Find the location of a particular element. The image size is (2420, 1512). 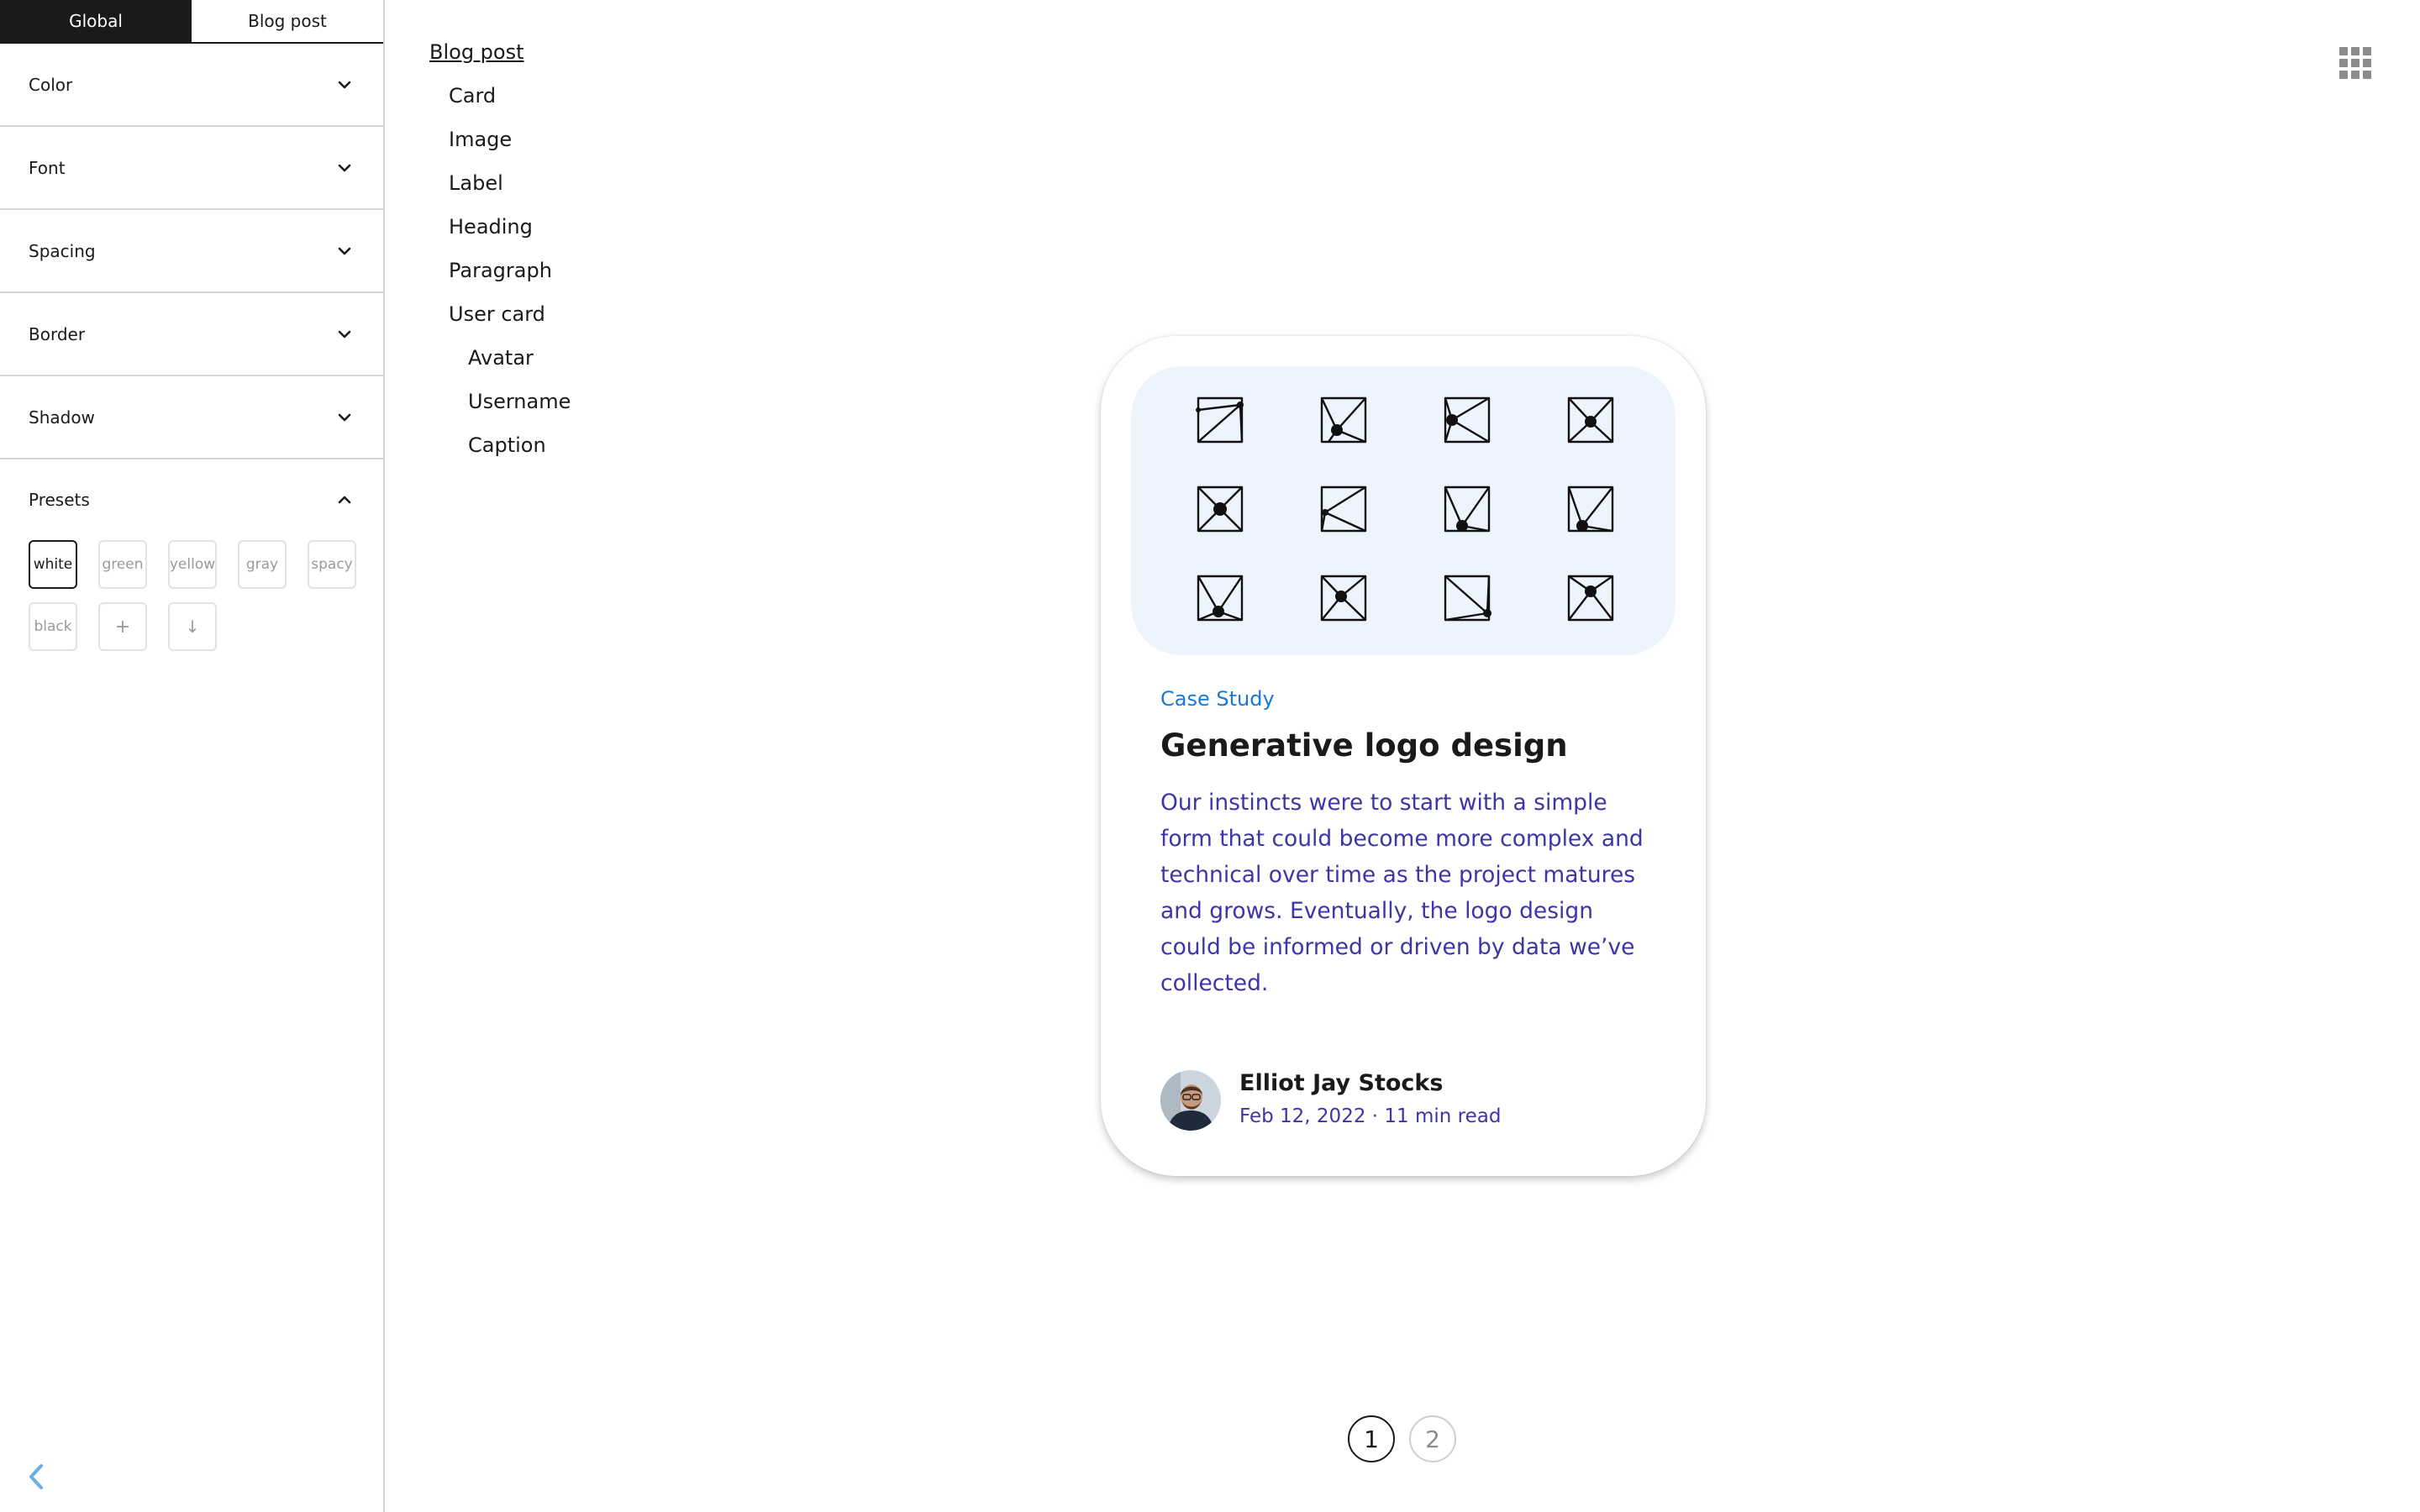

section-shadow: Shadow is located at coordinates (191, 417).